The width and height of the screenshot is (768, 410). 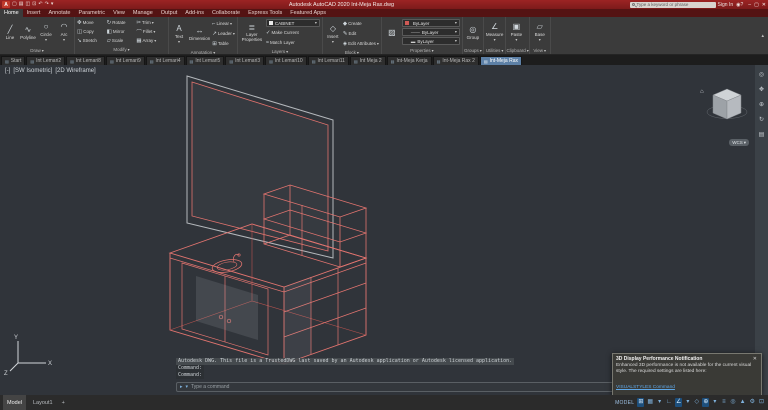 I want to click on group-button: ◎ Group ▾, so click(x=473, y=32).